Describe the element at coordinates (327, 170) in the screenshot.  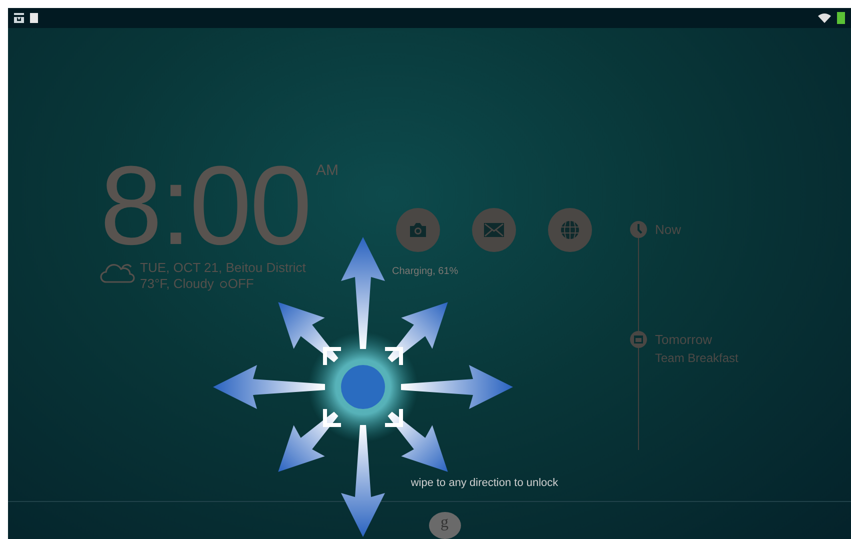
I see `clock-meridiem: AM` at that location.